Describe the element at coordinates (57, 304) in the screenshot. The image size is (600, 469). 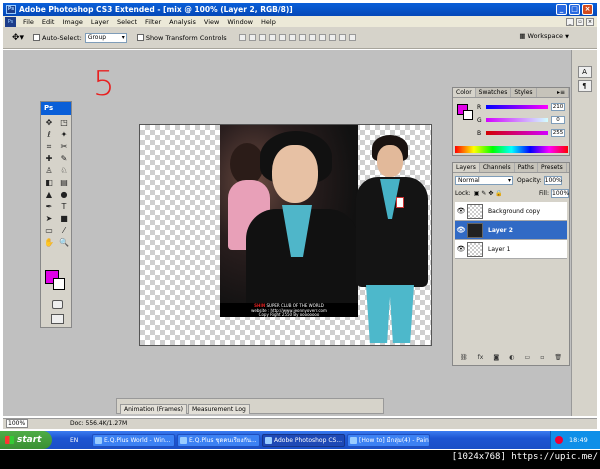
I see `quick-mask-button` at that location.